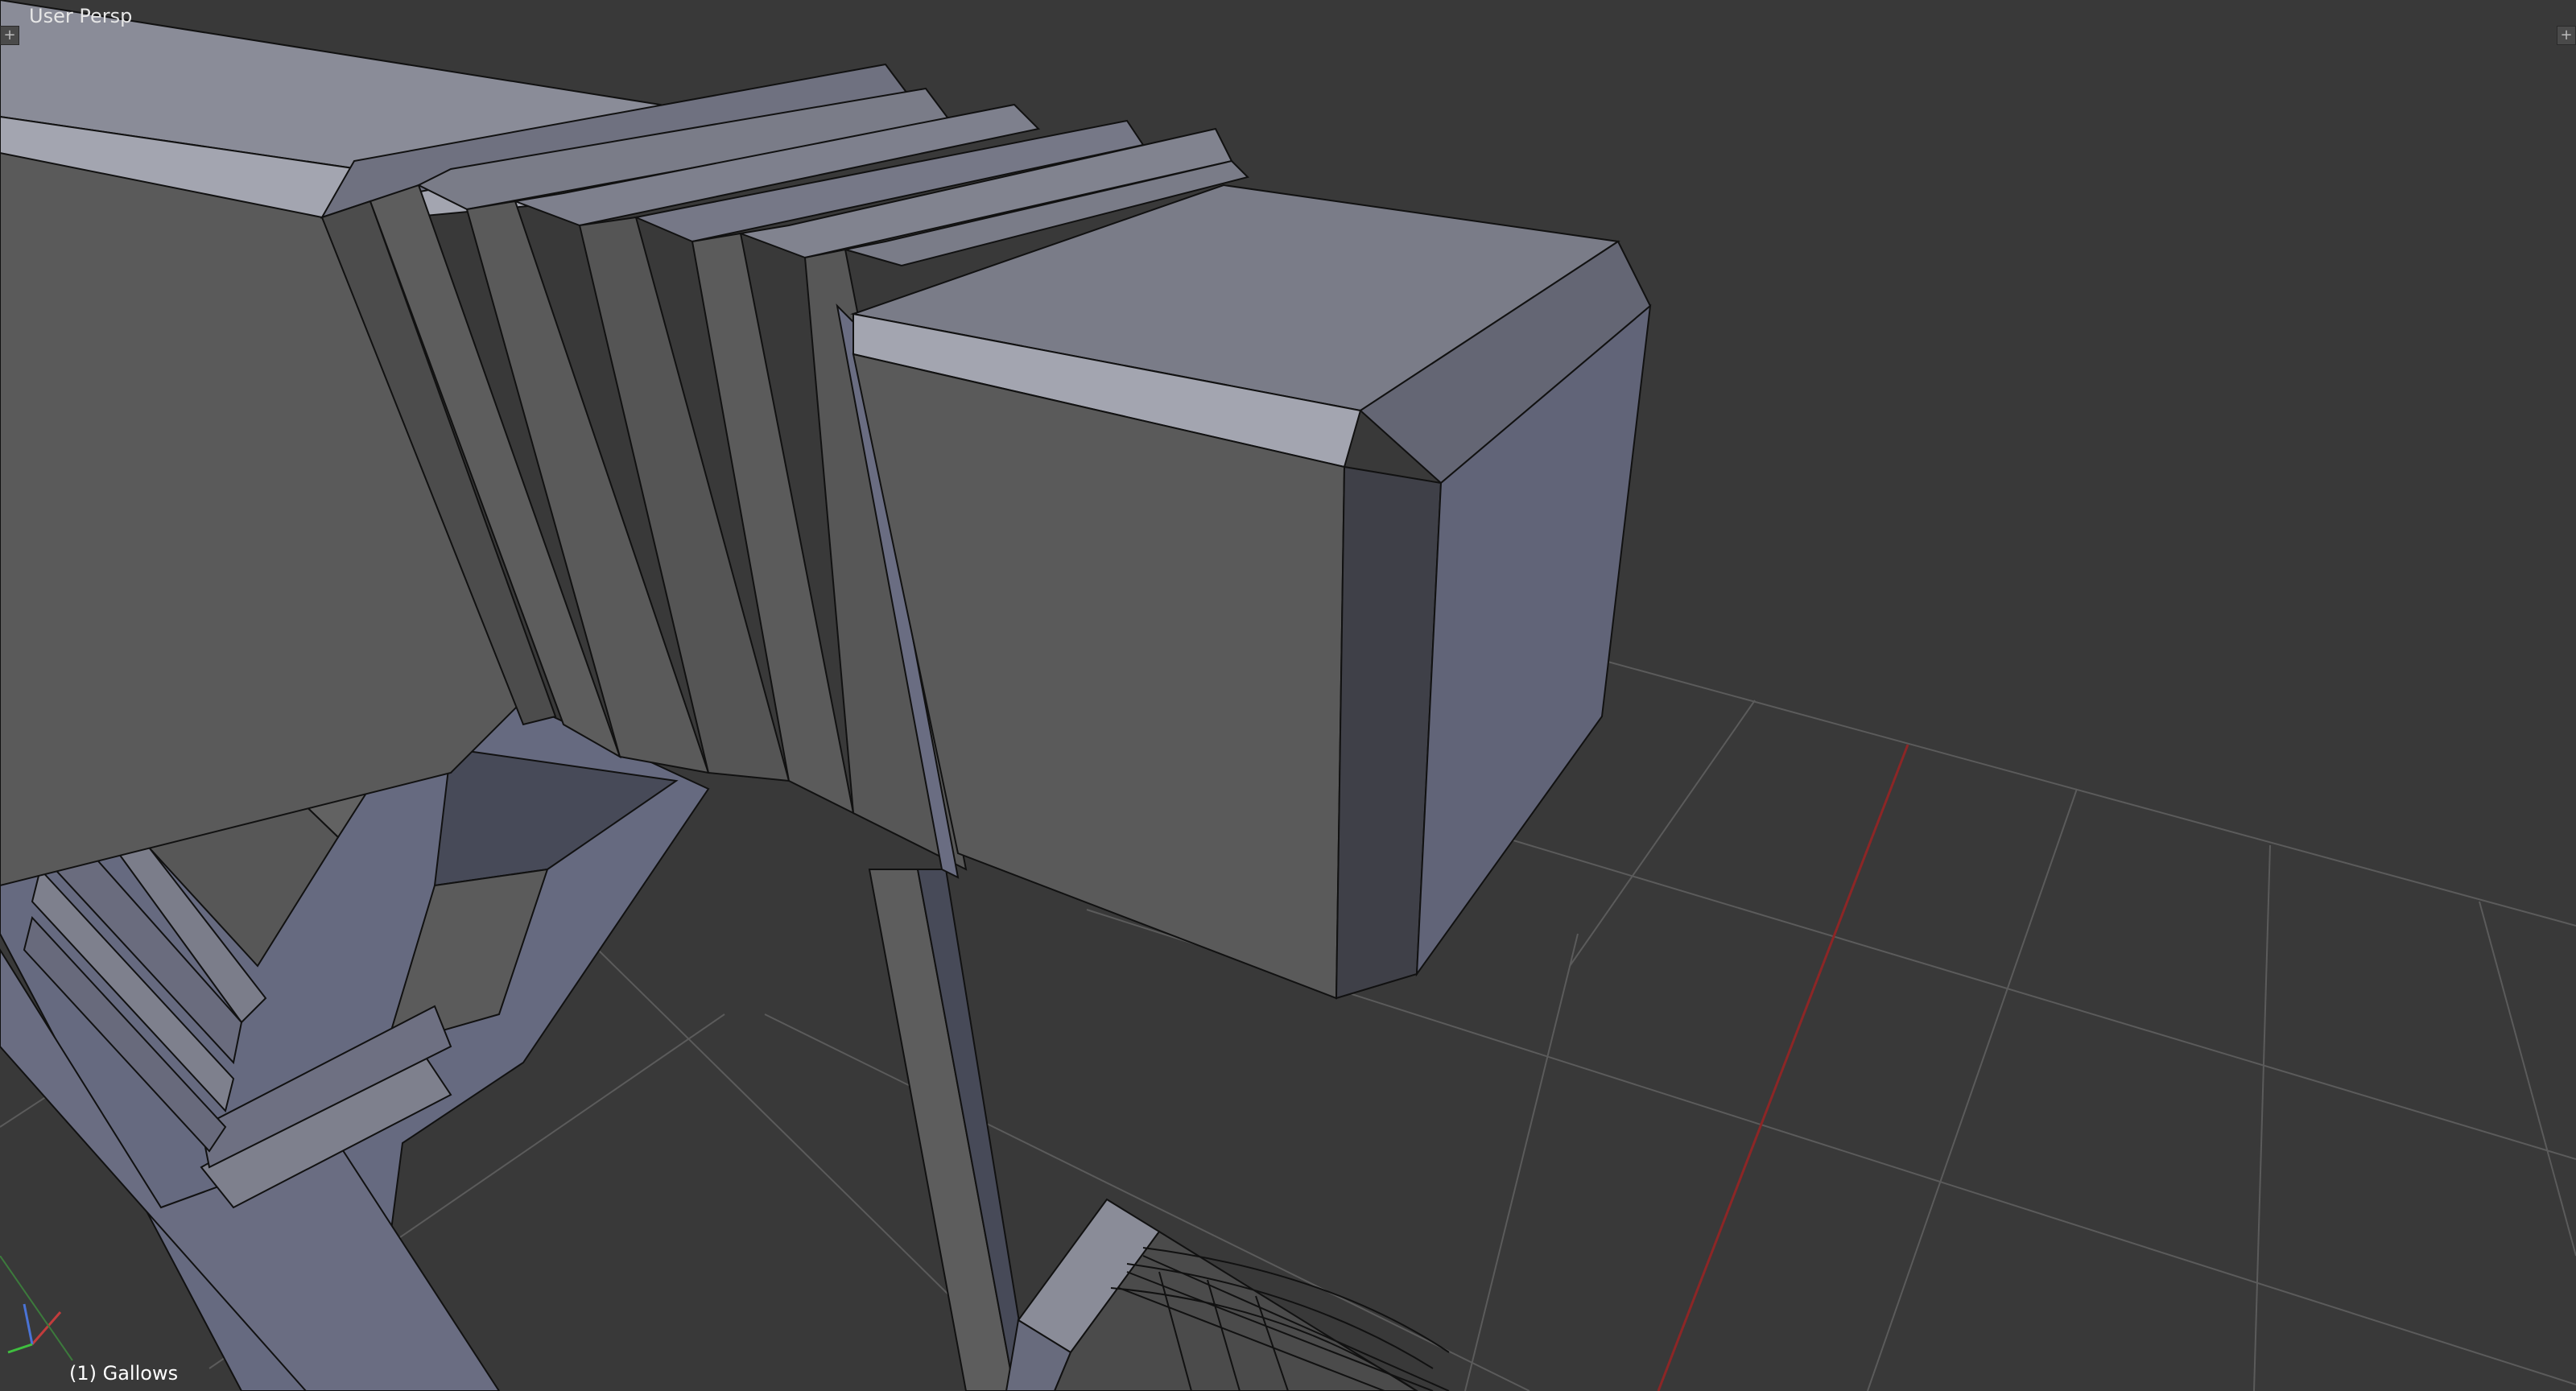  I want to click on platform-block, so click(1227, 1294).